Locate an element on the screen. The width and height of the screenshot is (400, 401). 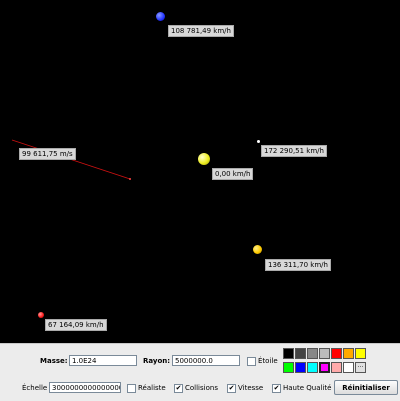
sun-speed-label: 0,00 km/h is located at coordinates (233, 174).